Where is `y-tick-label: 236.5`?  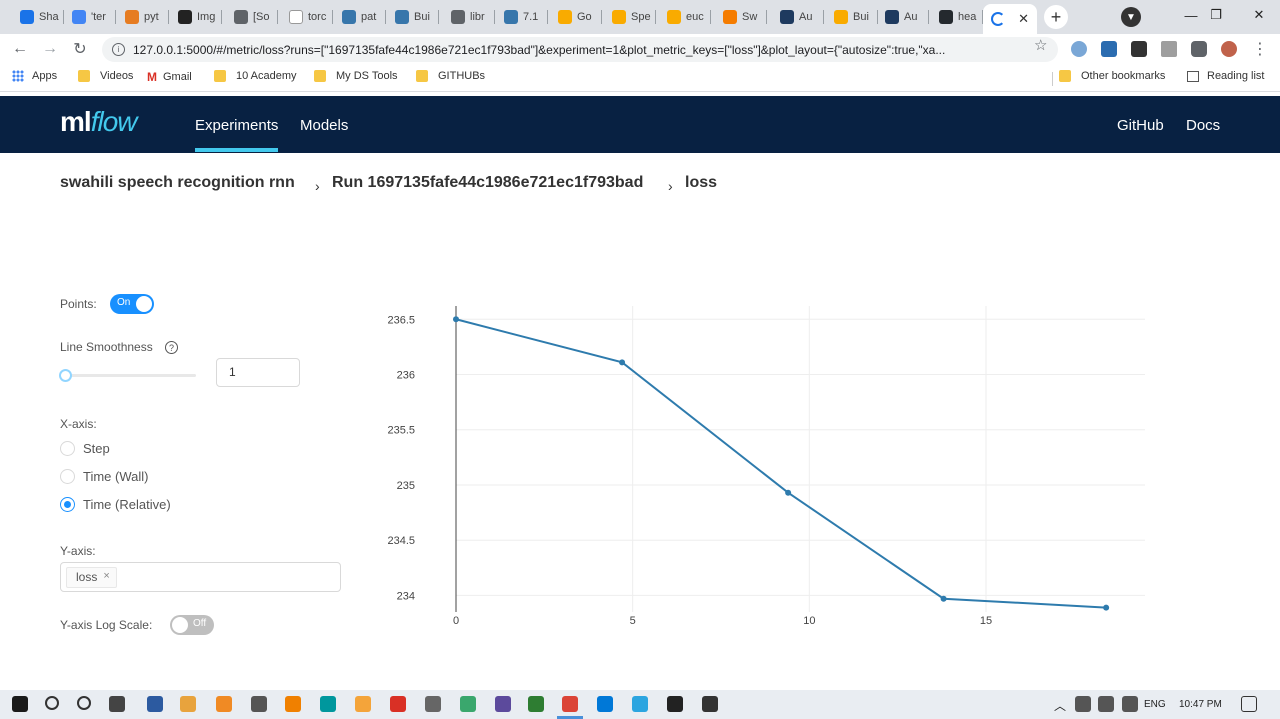 y-tick-label: 236.5 is located at coordinates (401, 320).